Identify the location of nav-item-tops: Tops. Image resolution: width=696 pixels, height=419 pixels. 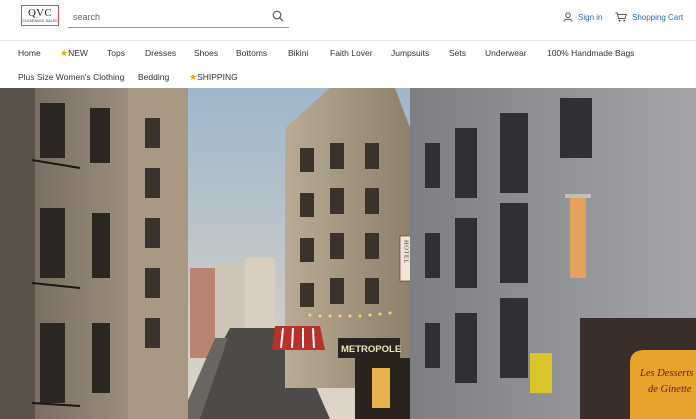
(116, 53).